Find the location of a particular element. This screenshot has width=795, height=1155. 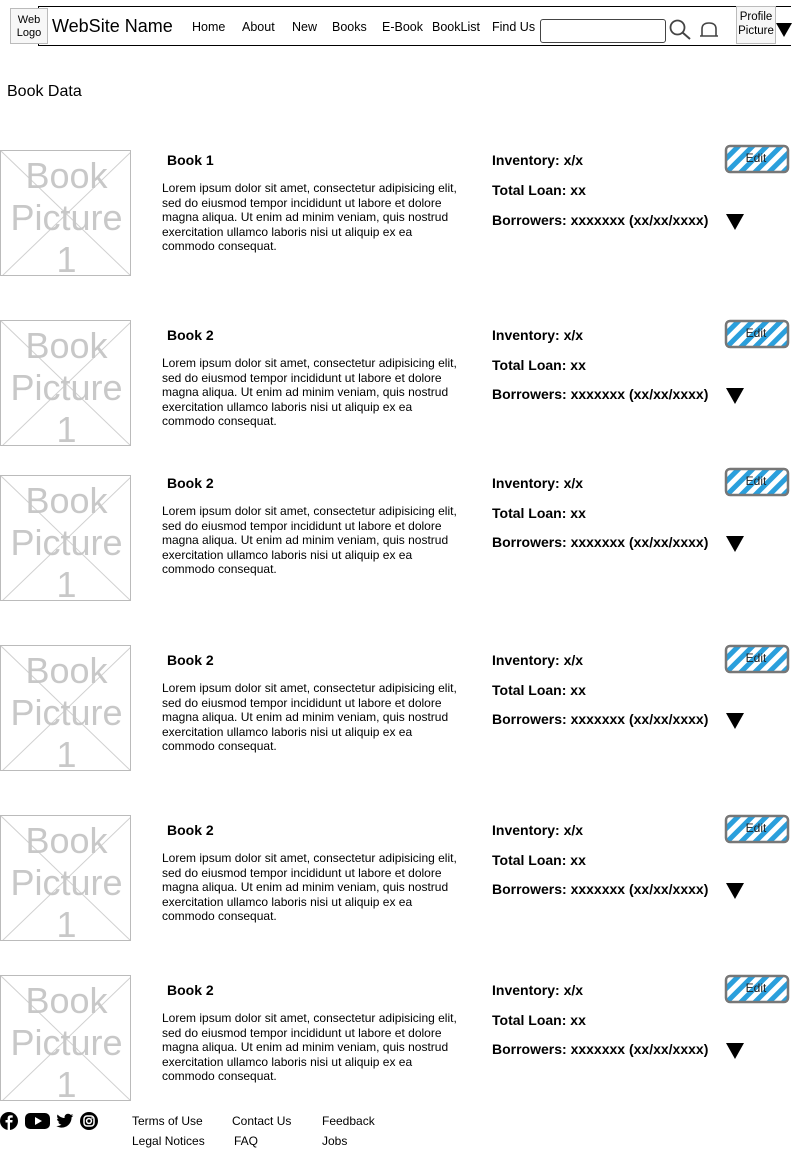

site-name: WebSite Name is located at coordinates (112, 26).